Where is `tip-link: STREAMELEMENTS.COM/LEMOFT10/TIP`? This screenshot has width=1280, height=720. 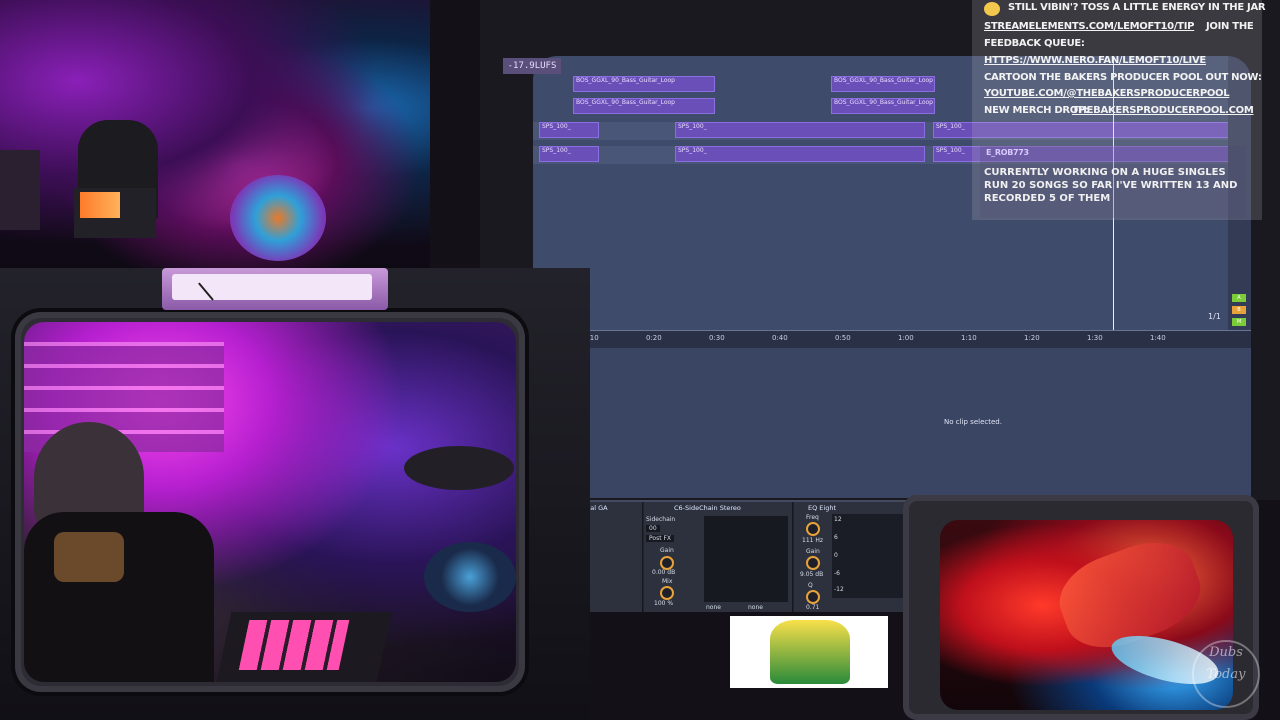 tip-link: STREAMELEMENTS.COM/LEMOFT10/TIP is located at coordinates (1089, 26).